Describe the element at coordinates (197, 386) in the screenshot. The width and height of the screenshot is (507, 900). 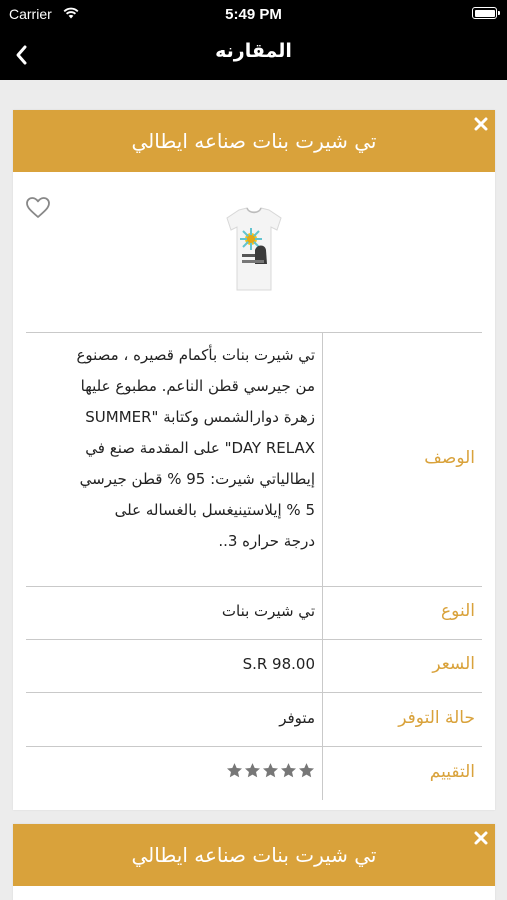
I see `description-line: من جيرسي قطن الناعم. مطبوع عليها` at that location.